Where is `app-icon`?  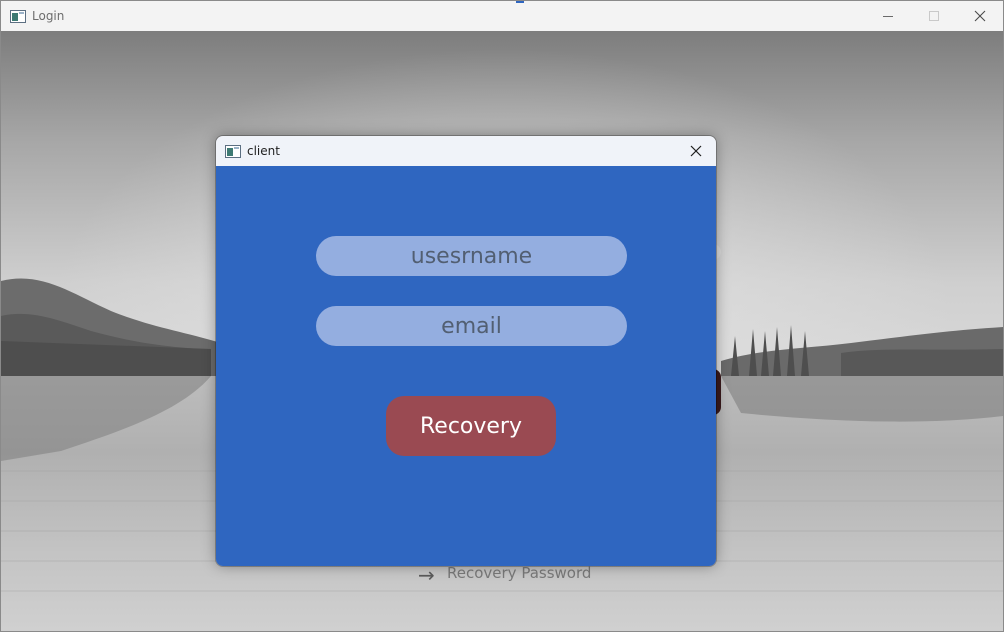
app-icon is located at coordinates (18, 16).